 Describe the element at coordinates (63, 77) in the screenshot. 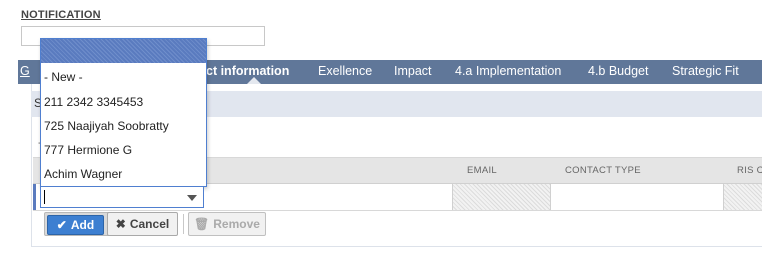

I see `dropdown-option: - New -` at that location.